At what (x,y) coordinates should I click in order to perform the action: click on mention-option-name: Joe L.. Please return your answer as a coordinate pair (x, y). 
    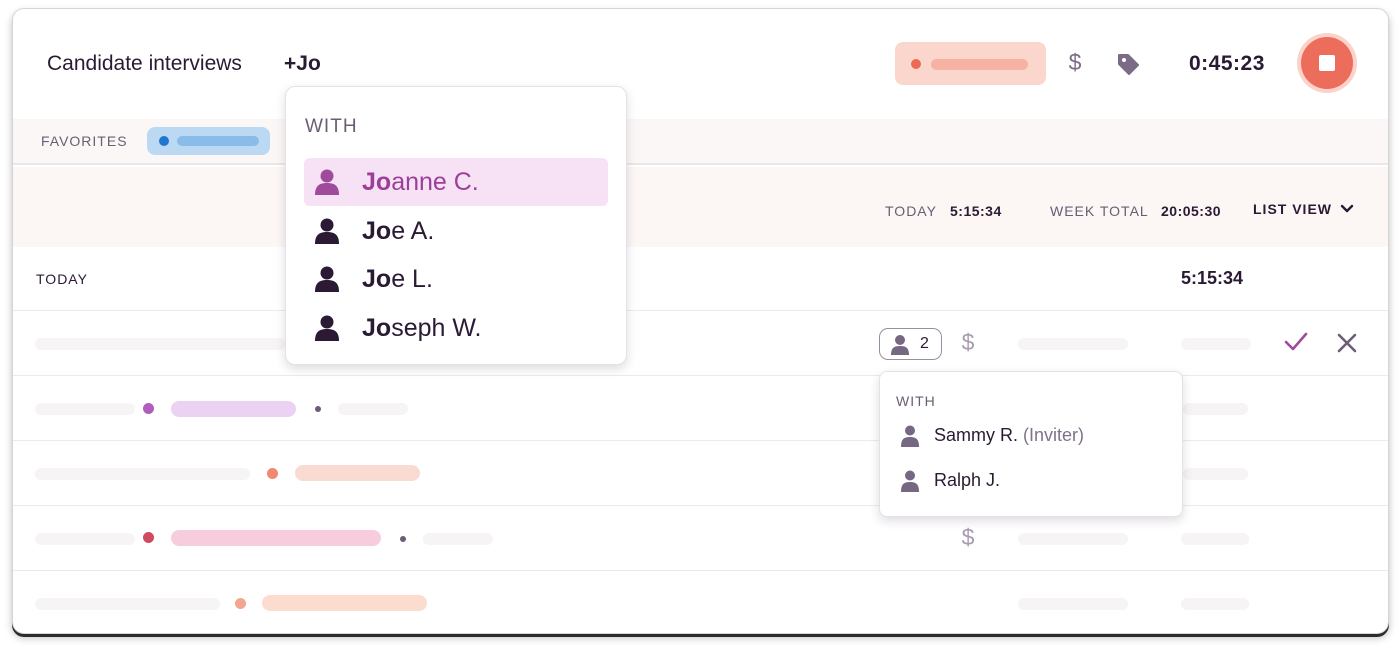
    Looking at the image, I should click on (397, 279).